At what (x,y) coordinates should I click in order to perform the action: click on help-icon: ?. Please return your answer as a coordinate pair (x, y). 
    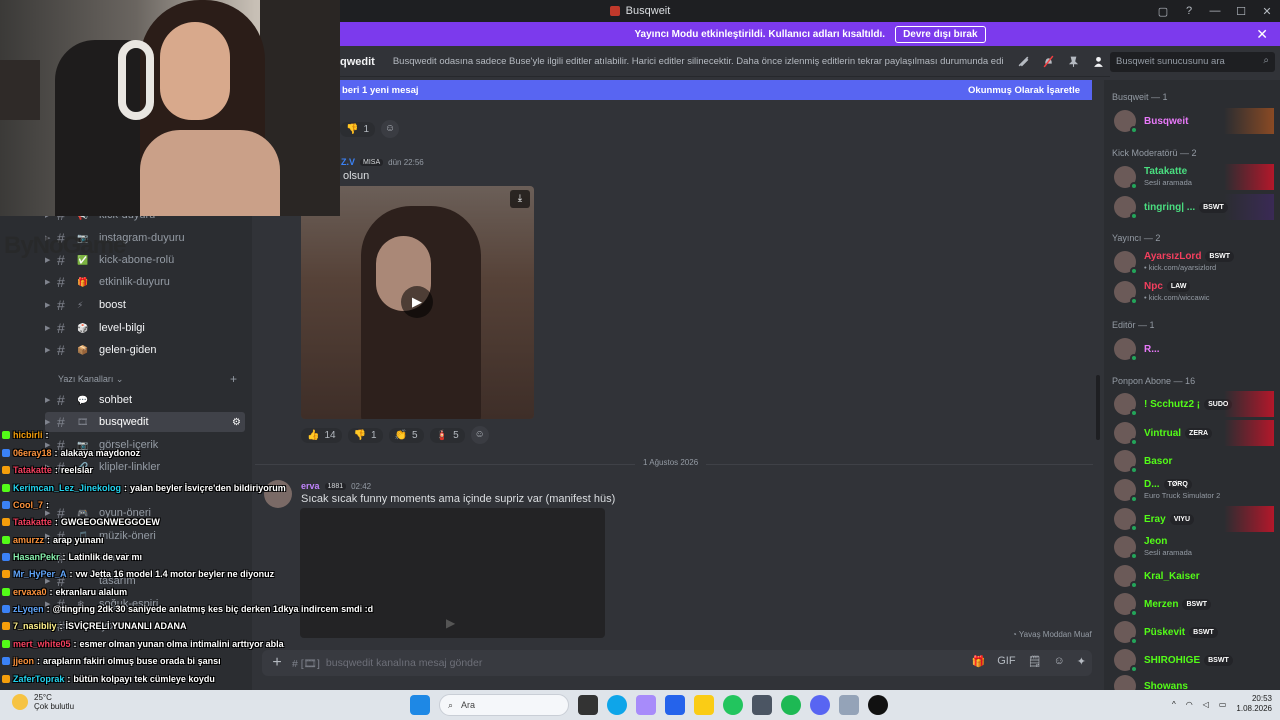
    Looking at the image, I should click on (1189, 11).